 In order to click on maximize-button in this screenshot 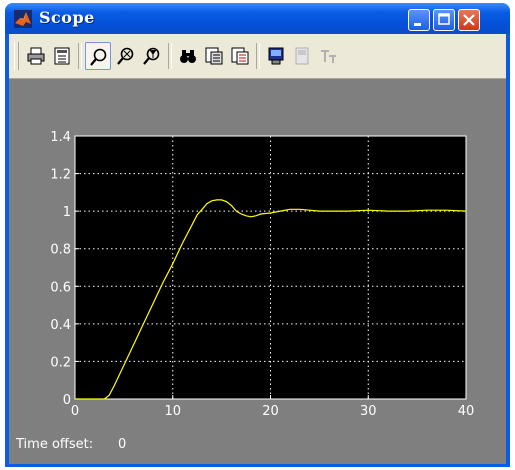, I will do `click(444, 20)`.